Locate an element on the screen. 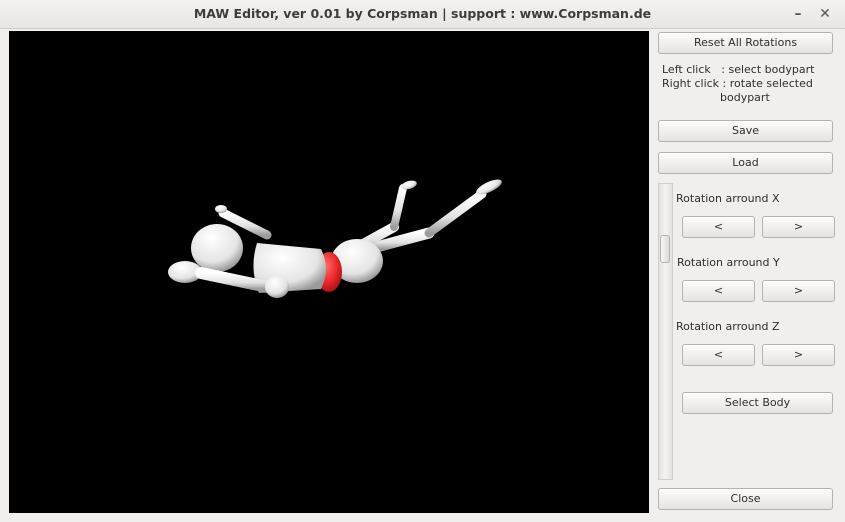 The image size is (845, 522). rotate-y-minus-button: < is located at coordinates (718, 291).